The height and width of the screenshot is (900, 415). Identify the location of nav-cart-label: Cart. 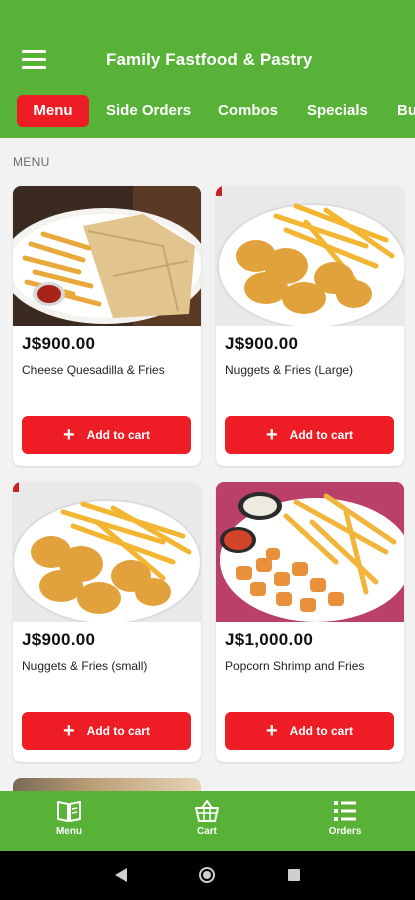
(206, 831).